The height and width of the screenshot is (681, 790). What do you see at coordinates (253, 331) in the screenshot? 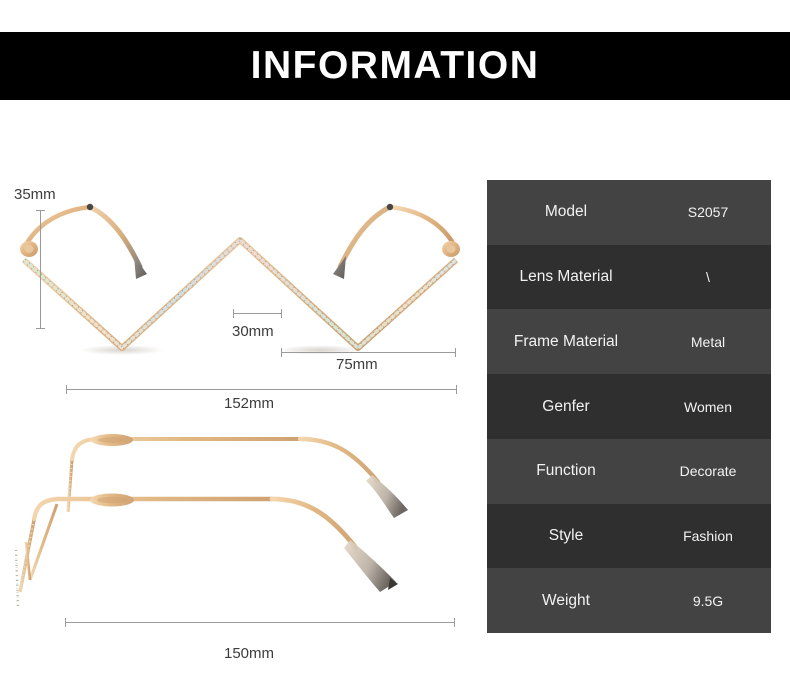
I see `dimension-label-30mm: 30mm` at bounding box center [253, 331].